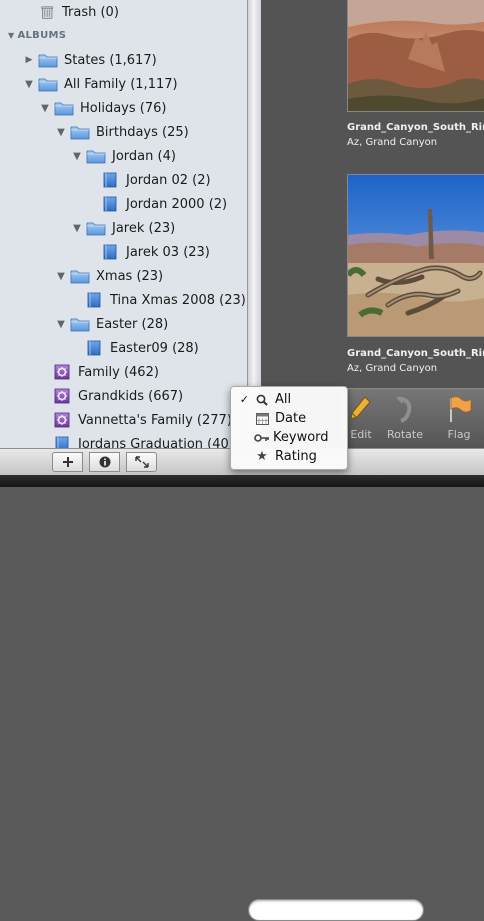 Image resolution: width=484 pixels, height=921 pixels. Describe the element at coordinates (461, 409) in the screenshot. I see `flag-icon` at that location.